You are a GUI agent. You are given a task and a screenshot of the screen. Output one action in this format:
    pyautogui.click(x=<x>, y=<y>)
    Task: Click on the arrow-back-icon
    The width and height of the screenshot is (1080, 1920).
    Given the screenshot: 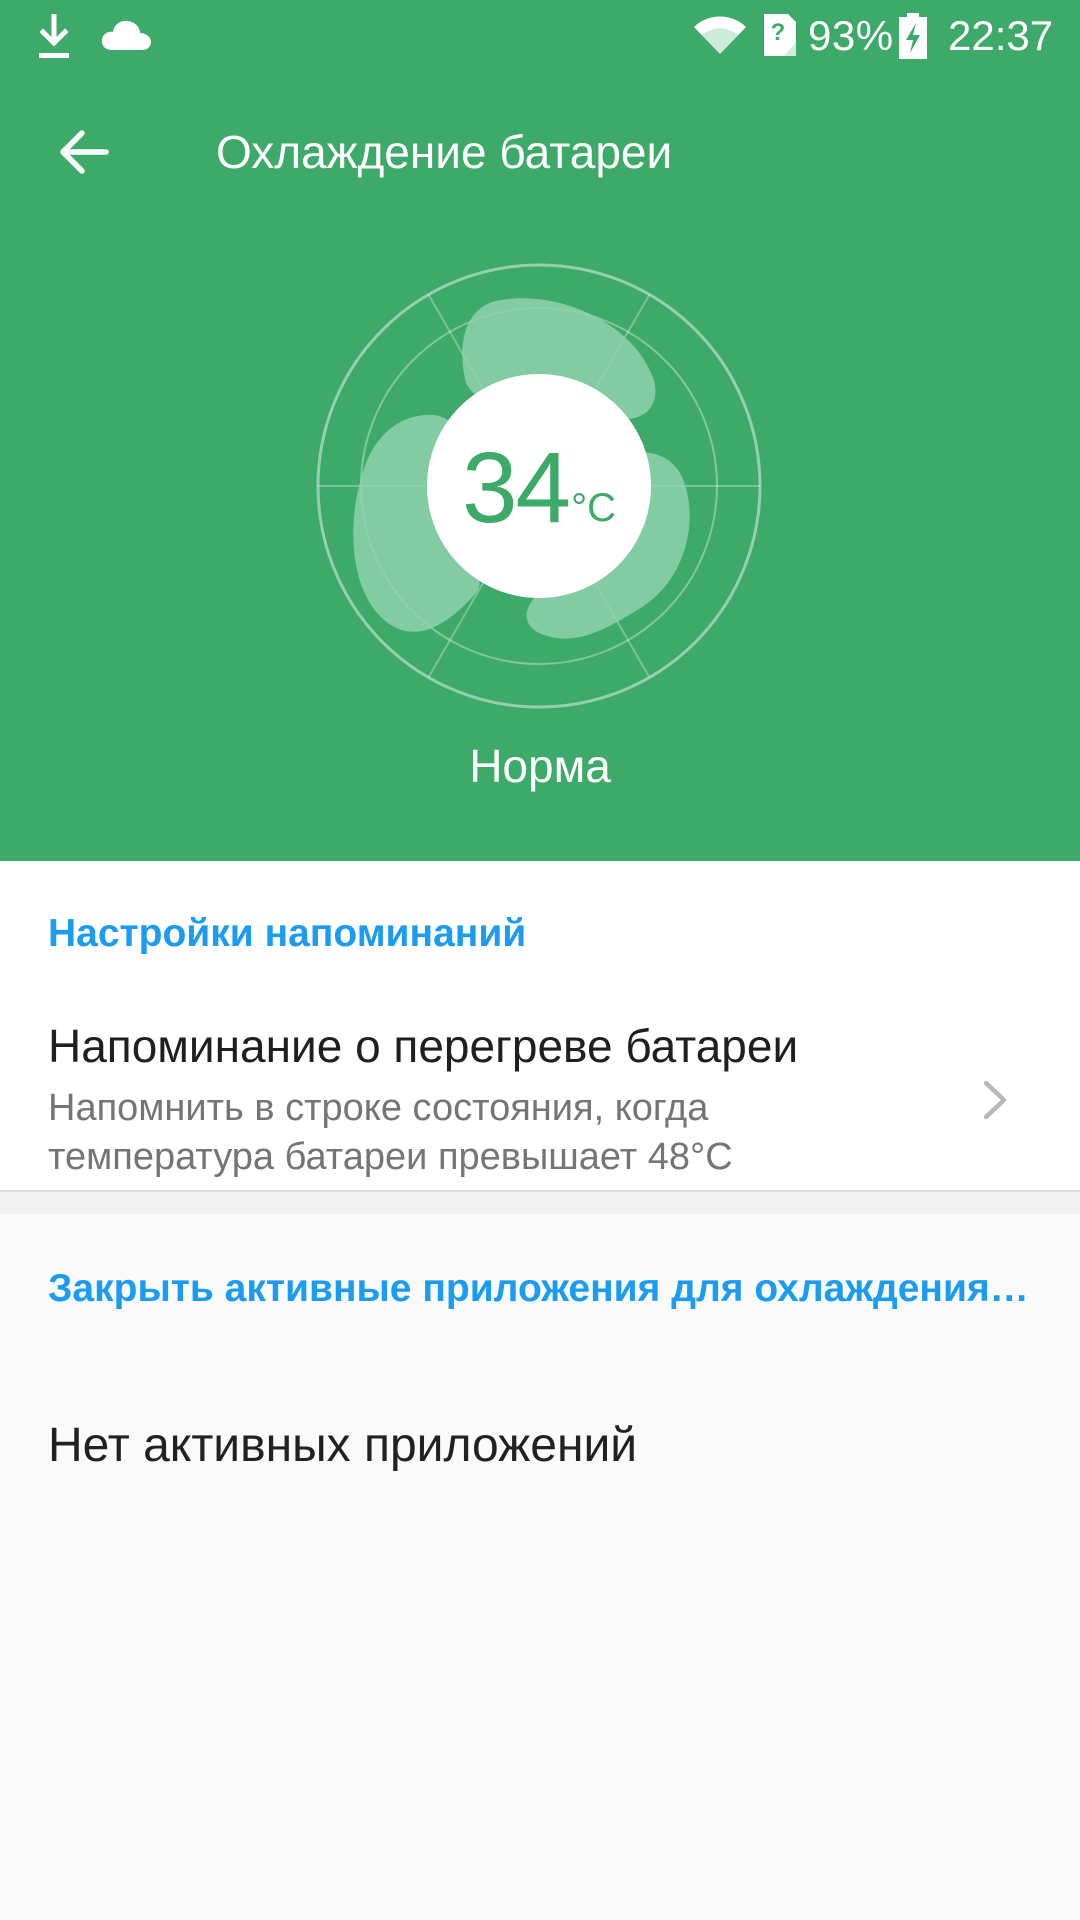 What is the action you would take?
    pyautogui.click(x=84, y=152)
    